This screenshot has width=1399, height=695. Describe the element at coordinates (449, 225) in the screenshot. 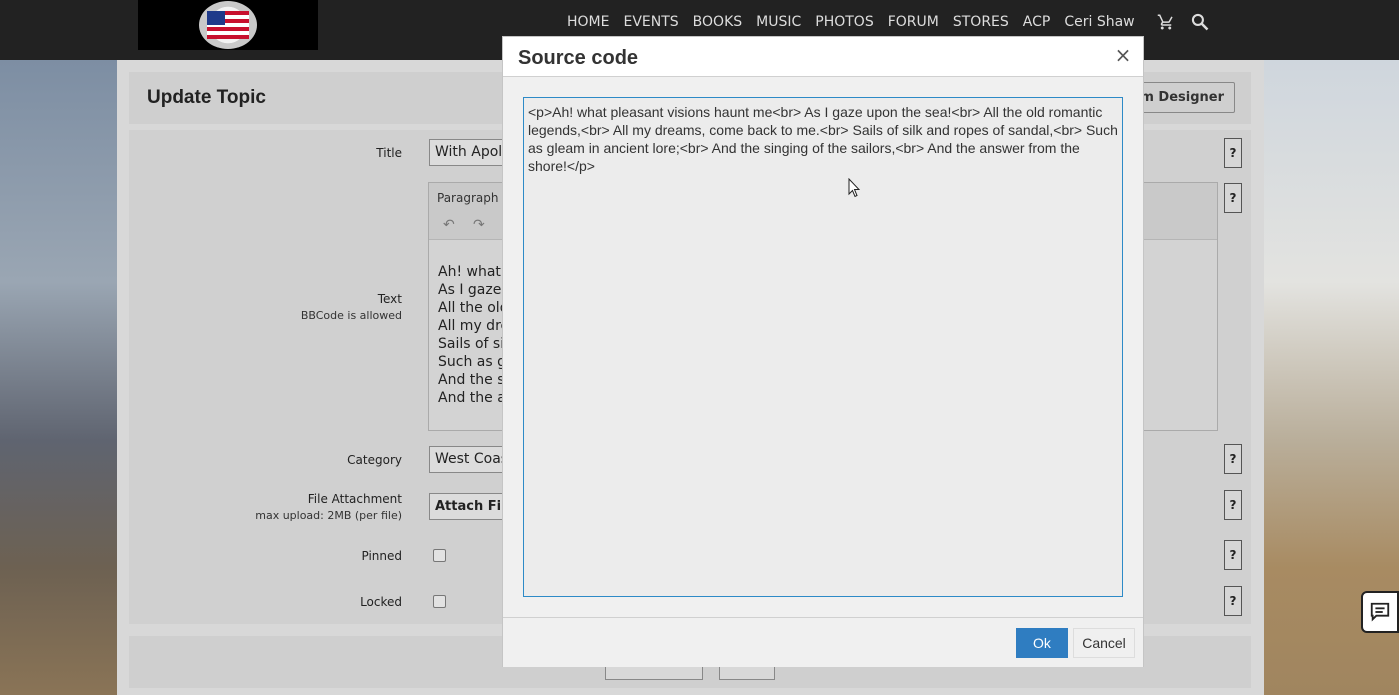

I see `undo-icon: ↶` at that location.